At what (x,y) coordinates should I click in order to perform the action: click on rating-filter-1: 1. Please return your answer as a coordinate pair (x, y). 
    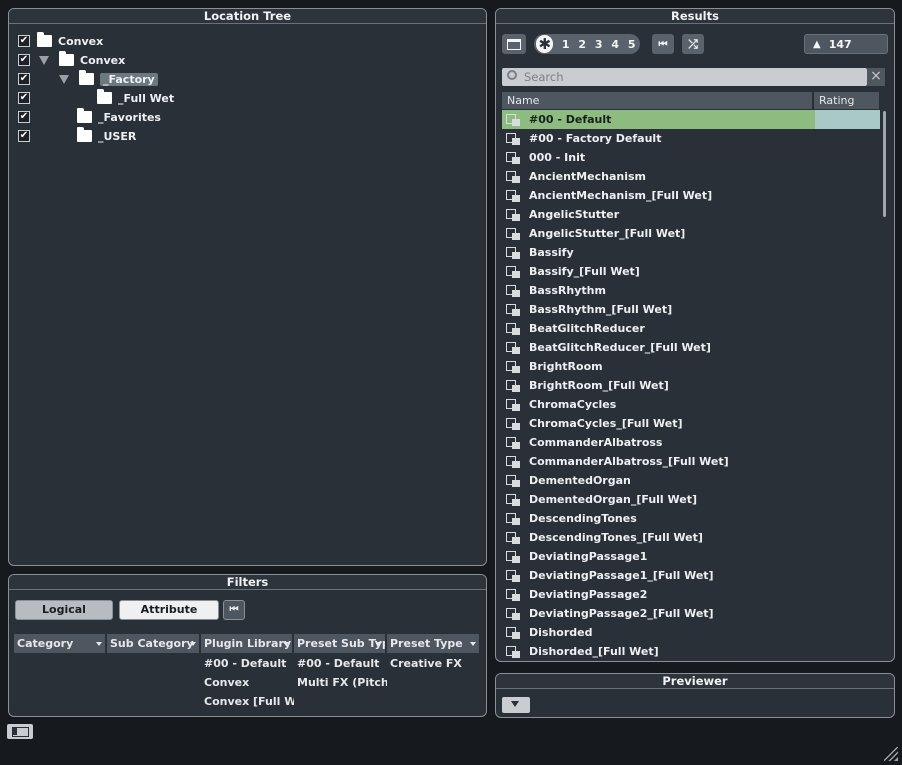
    Looking at the image, I should click on (565, 44).